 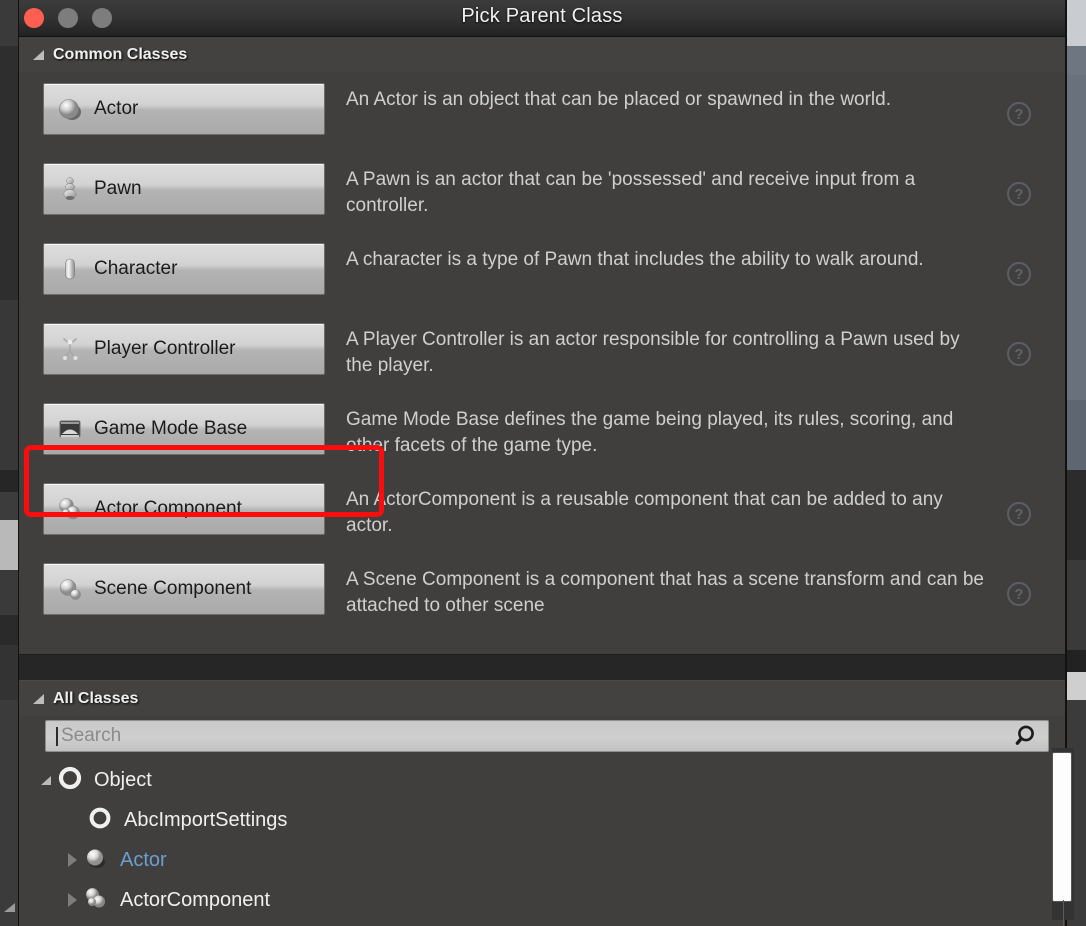 I want to click on tree-item-label: AbcImportSettings, so click(x=206, y=819).